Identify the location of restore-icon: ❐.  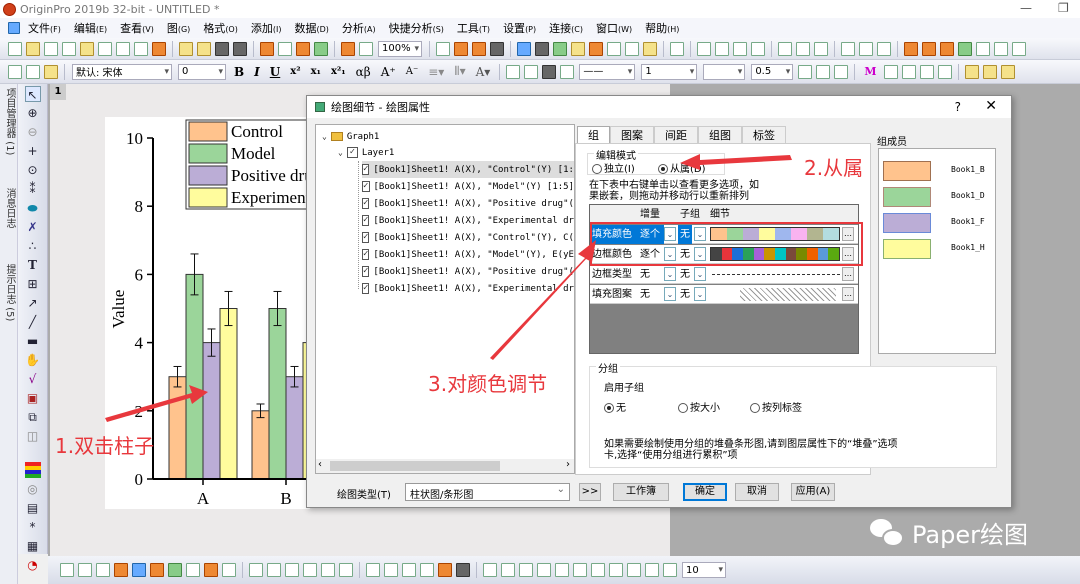
(1063, 8).